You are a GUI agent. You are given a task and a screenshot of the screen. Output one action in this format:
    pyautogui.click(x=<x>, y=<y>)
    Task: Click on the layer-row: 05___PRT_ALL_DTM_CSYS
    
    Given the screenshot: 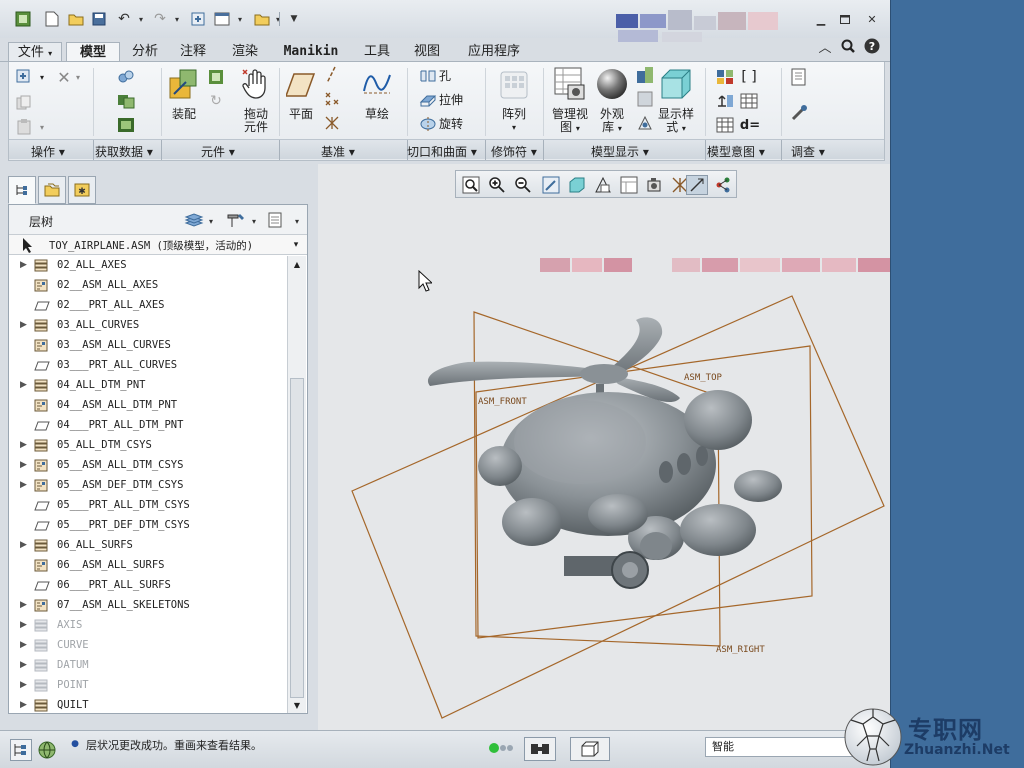 What is the action you would take?
    pyautogui.click(x=148, y=506)
    